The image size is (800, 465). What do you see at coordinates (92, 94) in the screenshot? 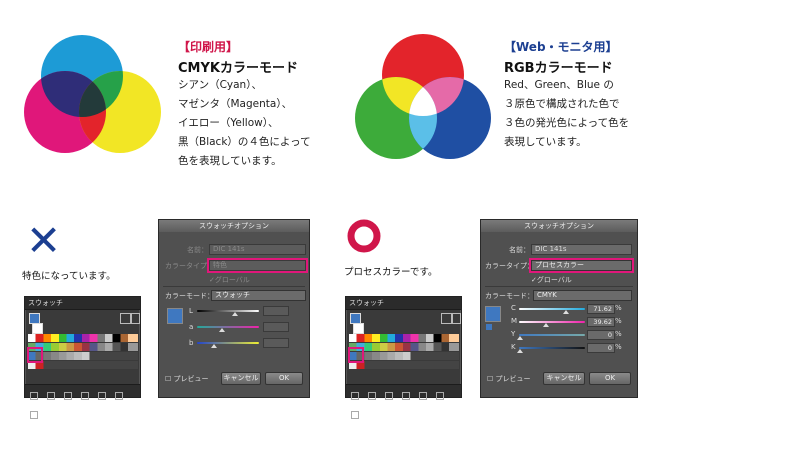
I see `cmyk-venn-diagram` at bounding box center [92, 94].